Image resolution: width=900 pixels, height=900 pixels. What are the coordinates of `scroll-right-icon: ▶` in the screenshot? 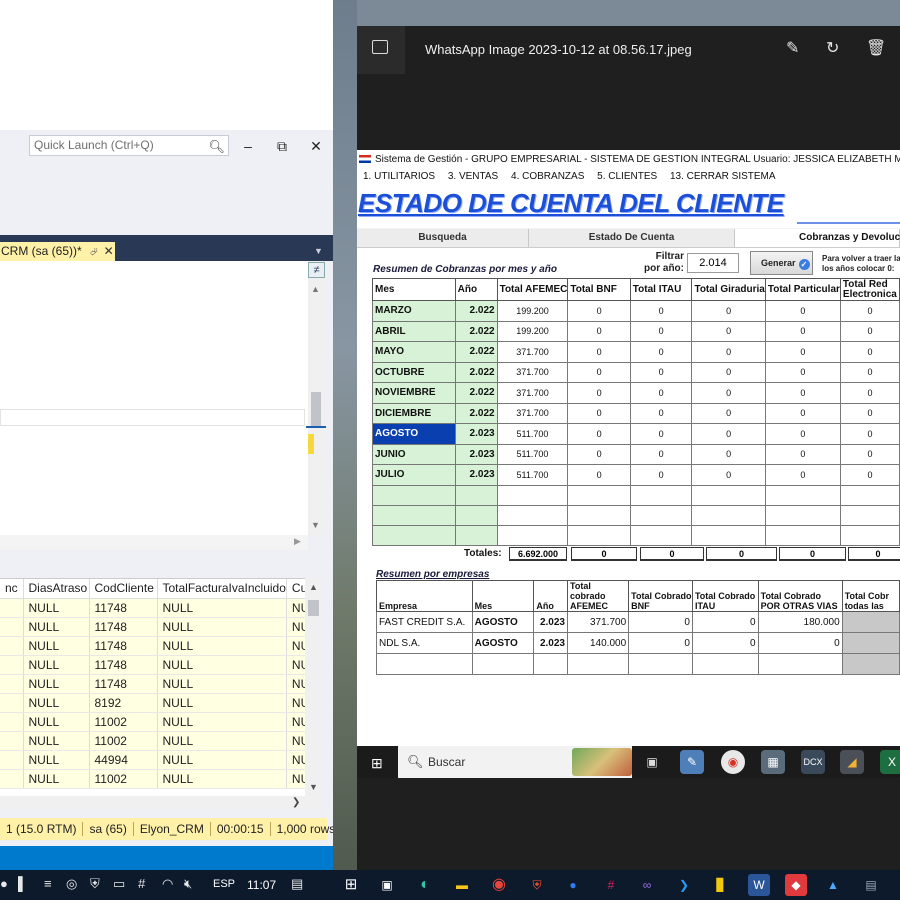 It's located at (297, 541).